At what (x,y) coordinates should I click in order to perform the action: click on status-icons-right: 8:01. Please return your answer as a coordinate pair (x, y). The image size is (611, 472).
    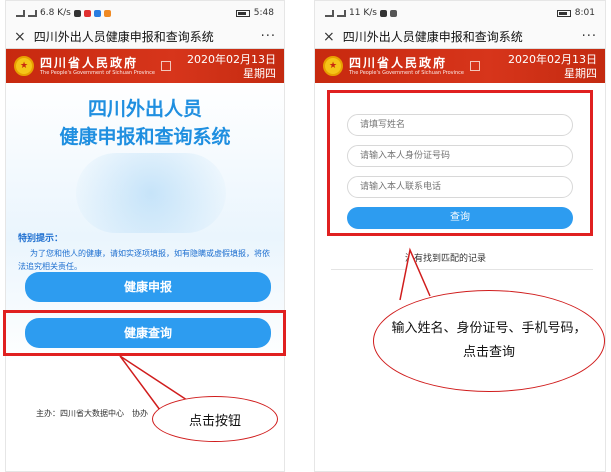
    Looking at the image, I should click on (575, 13).